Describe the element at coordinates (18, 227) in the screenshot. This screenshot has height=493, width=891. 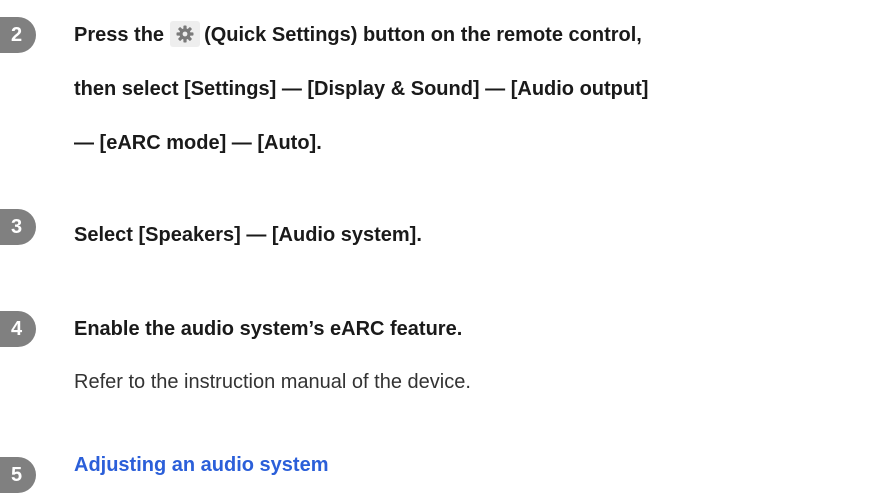
I see `step-number-badge: 3` at that location.